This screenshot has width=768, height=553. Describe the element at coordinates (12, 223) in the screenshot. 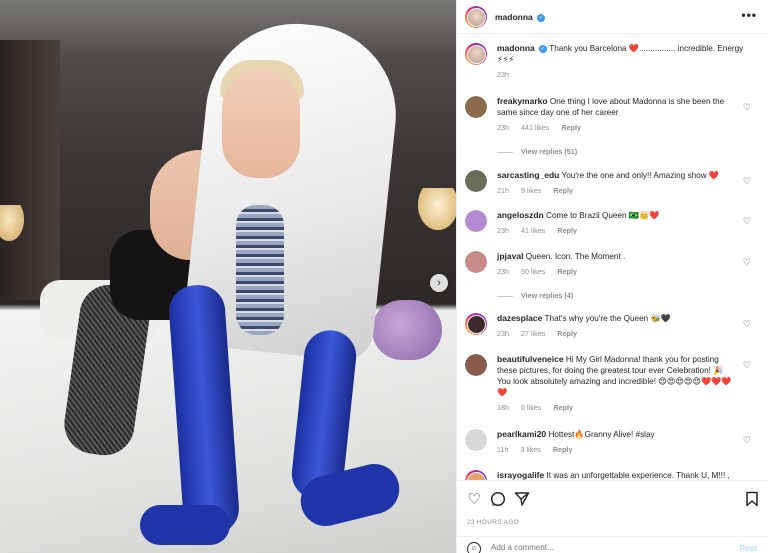

I see `photo-lamp-left` at that location.